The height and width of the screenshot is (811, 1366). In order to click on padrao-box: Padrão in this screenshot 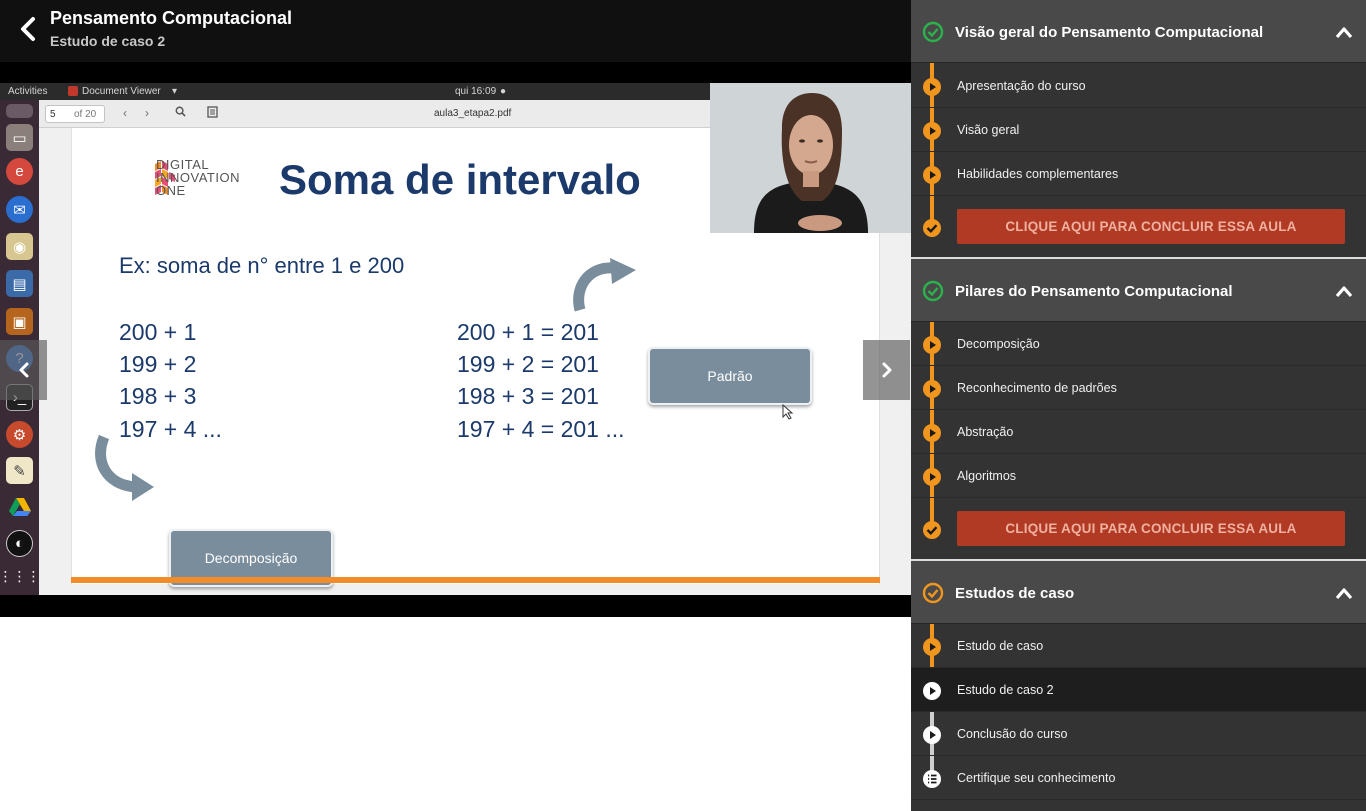, I will do `click(730, 376)`.